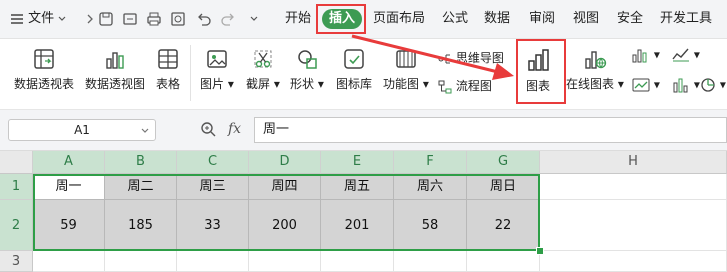  Describe the element at coordinates (503, 225) in the screenshot. I see `cell-g2: 22` at that location.